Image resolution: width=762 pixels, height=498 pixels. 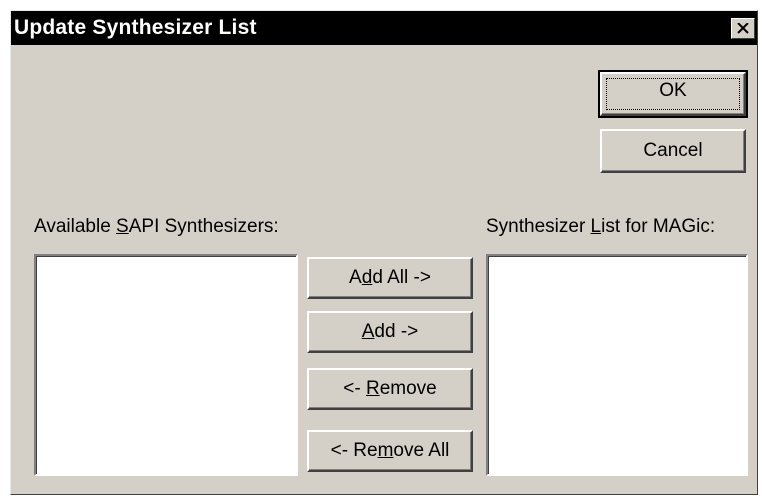 I want to click on remove-button-label: <- Remove, so click(x=390, y=388).